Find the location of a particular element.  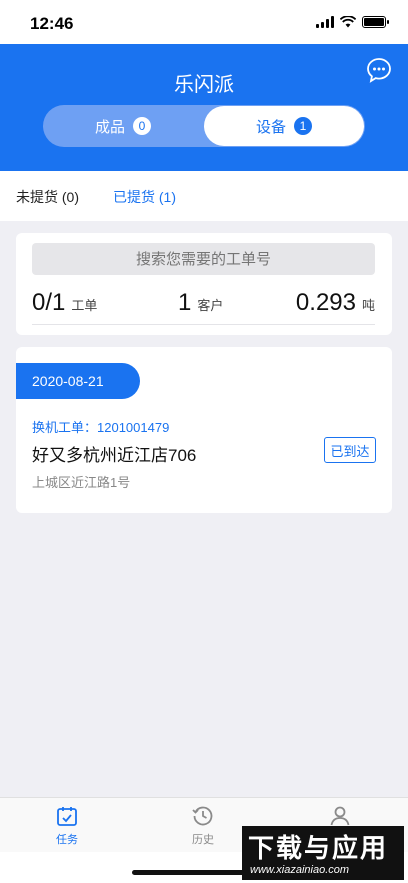

stat-unit: 客户 is located at coordinates (210, 305).